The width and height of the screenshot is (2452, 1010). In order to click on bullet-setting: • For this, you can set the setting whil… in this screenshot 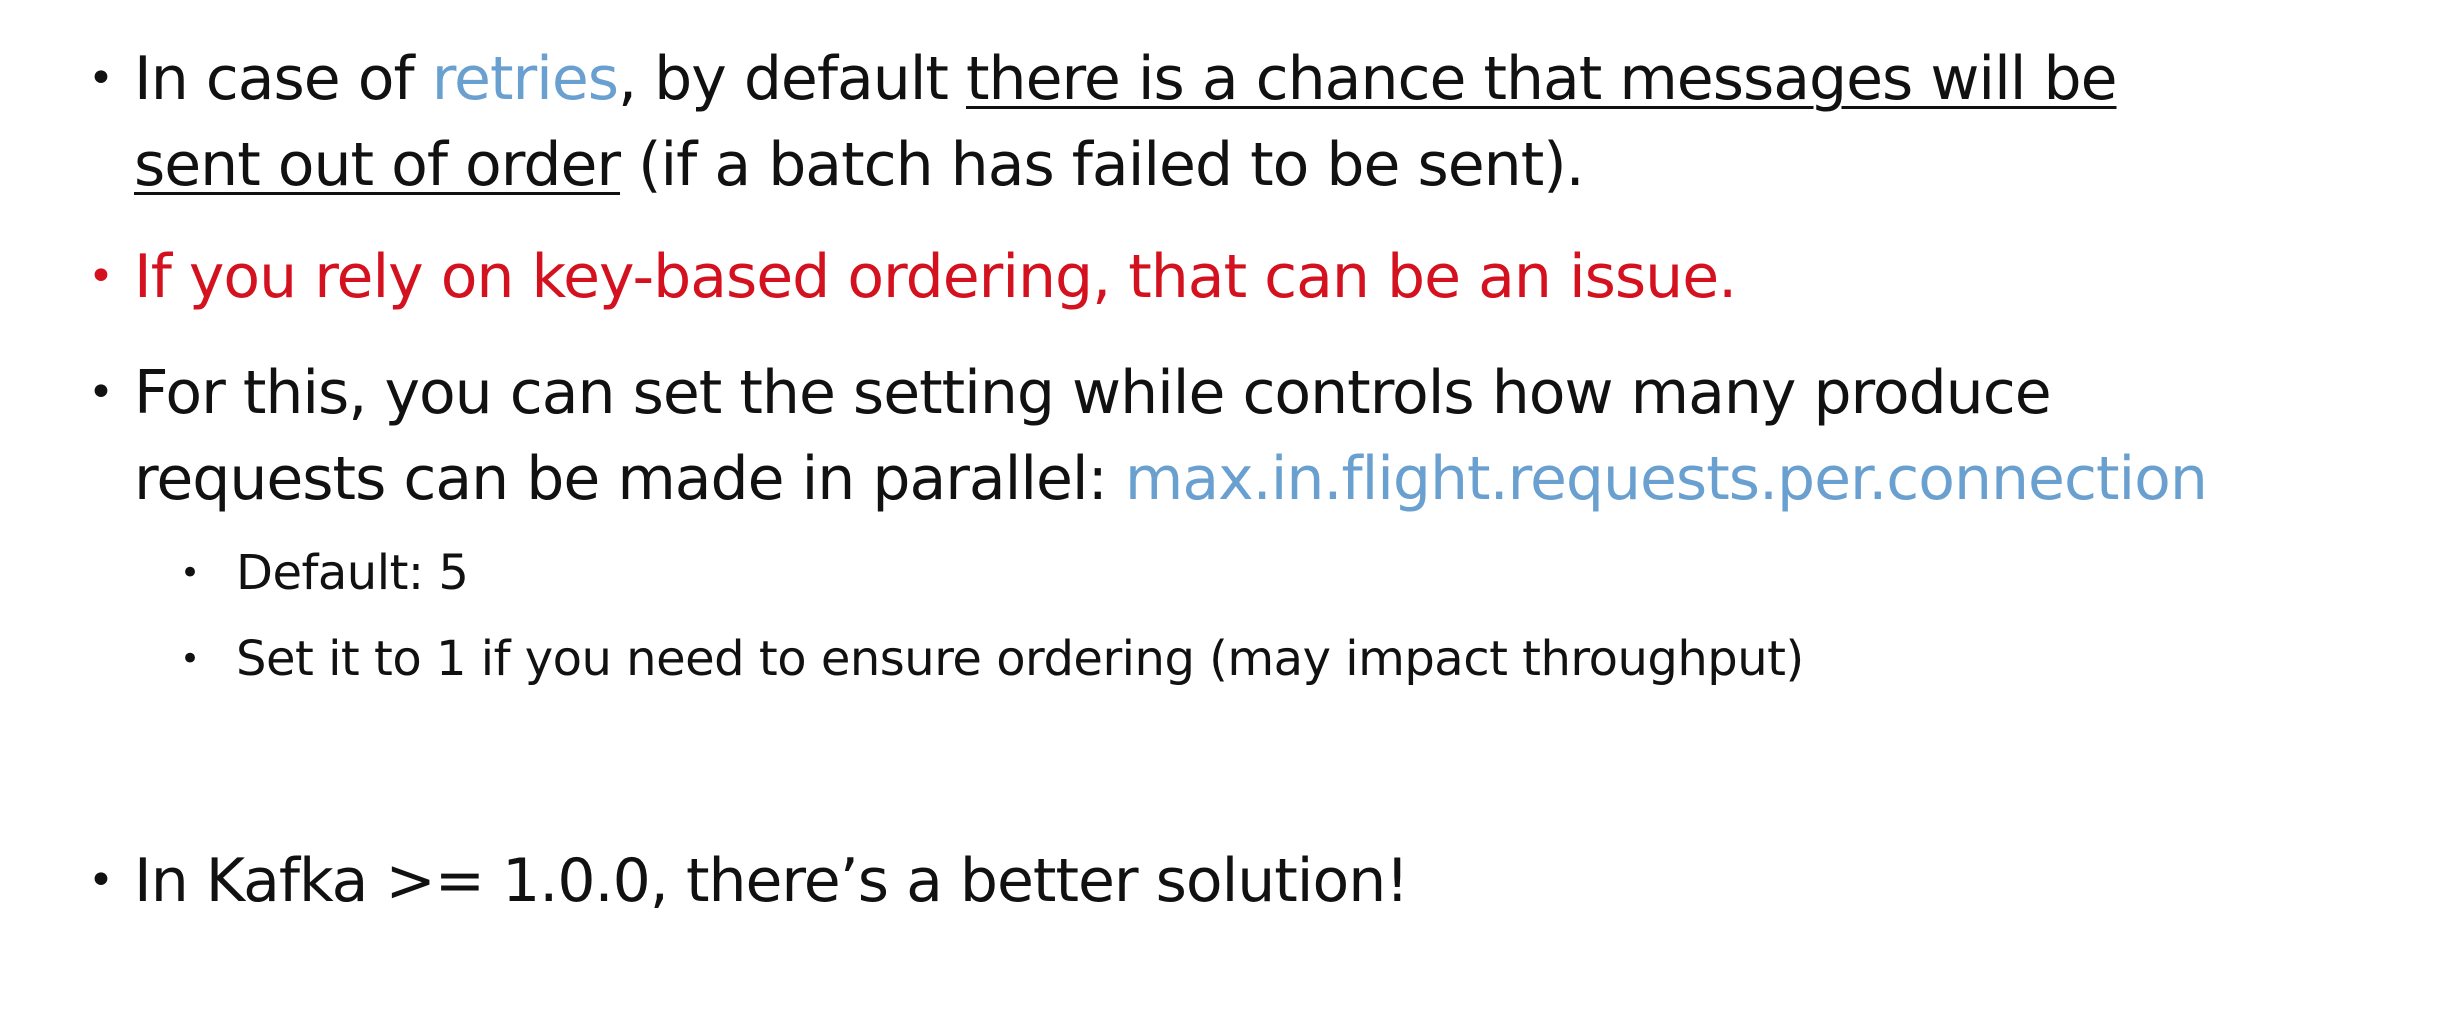, I will do `click(1148, 436)`.